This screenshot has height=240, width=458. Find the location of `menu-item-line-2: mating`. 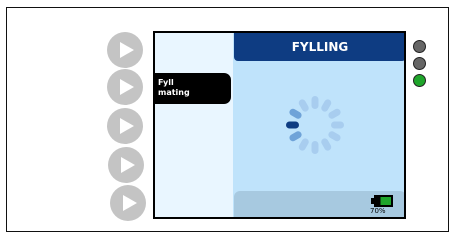

menu-item-line-2: mating is located at coordinates (174, 92).